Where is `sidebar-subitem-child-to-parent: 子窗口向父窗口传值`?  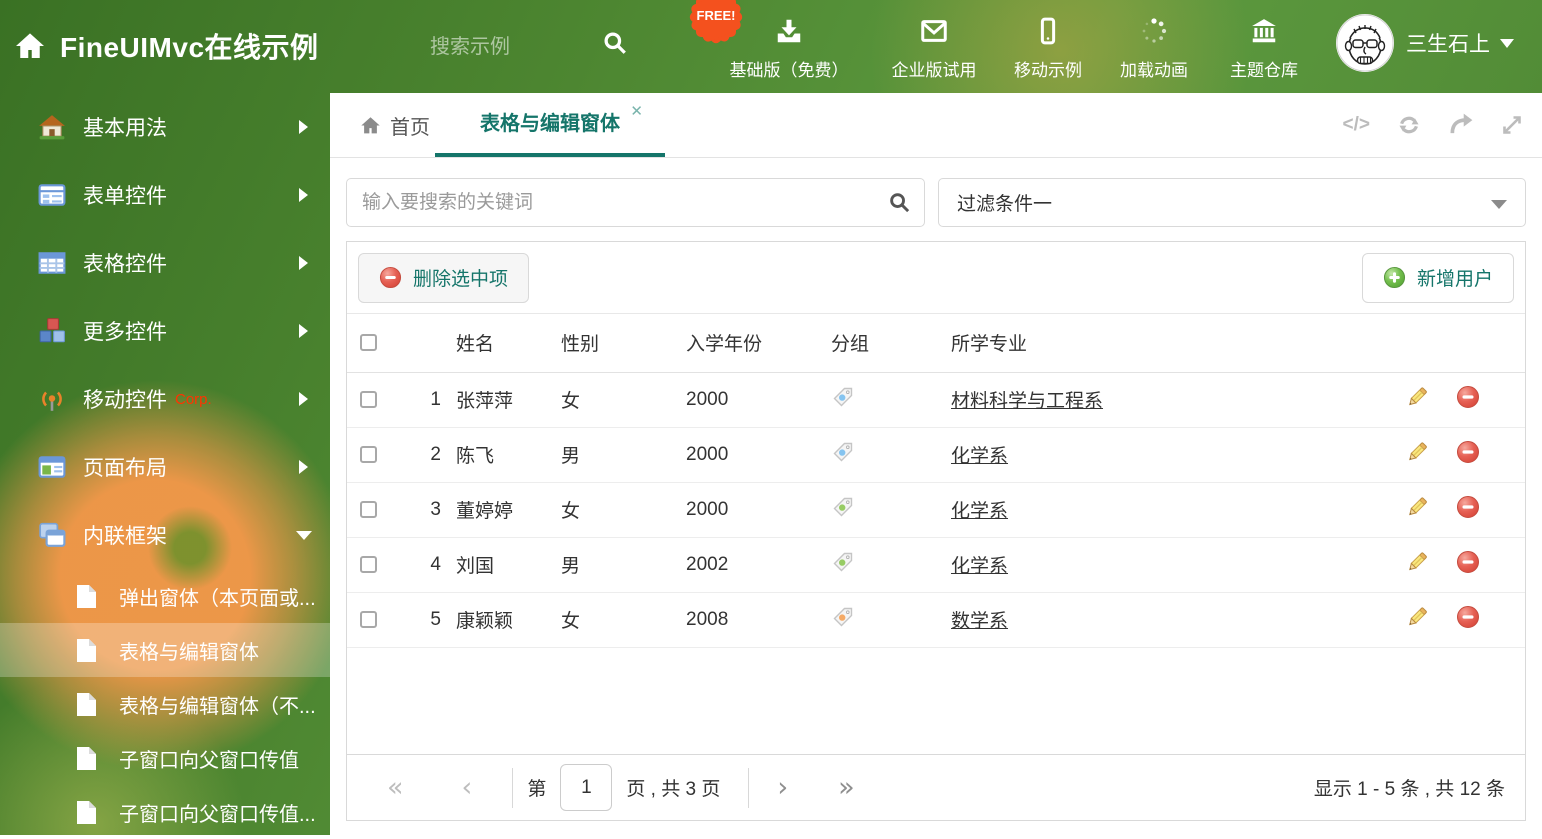
sidebar-subitem-child-to-parent: 子窗口向父窗口传值 is located at coordinates (165, 758).